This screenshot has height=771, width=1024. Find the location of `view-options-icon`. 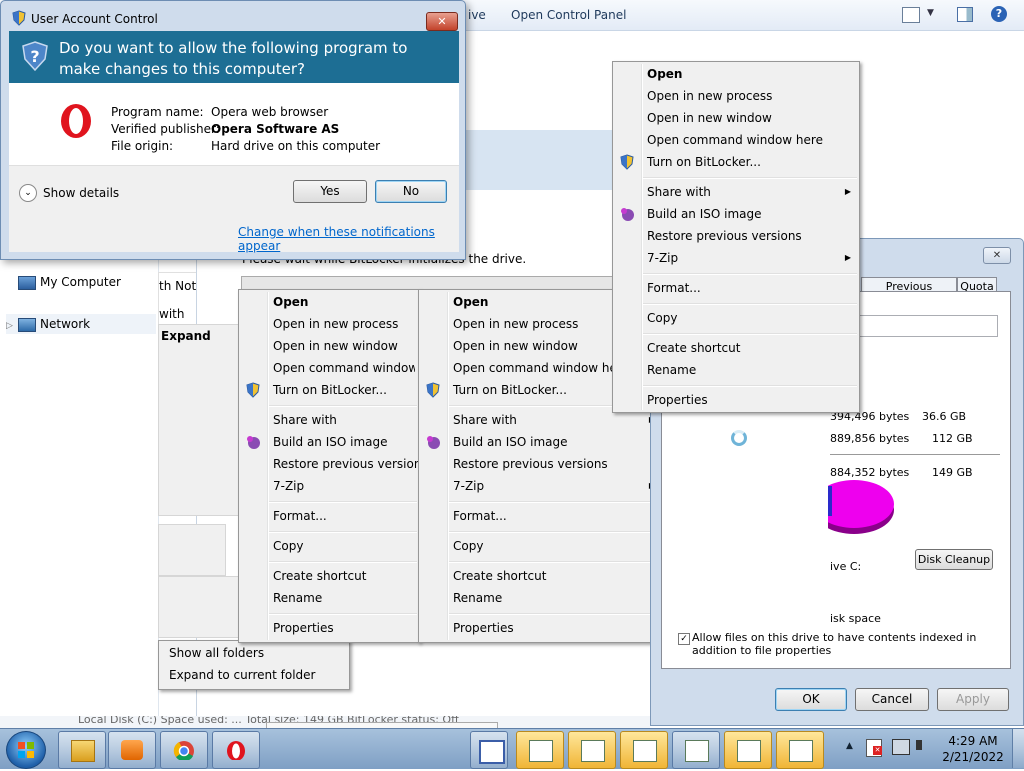

view-options-icon is located at coordinates (911, 15).